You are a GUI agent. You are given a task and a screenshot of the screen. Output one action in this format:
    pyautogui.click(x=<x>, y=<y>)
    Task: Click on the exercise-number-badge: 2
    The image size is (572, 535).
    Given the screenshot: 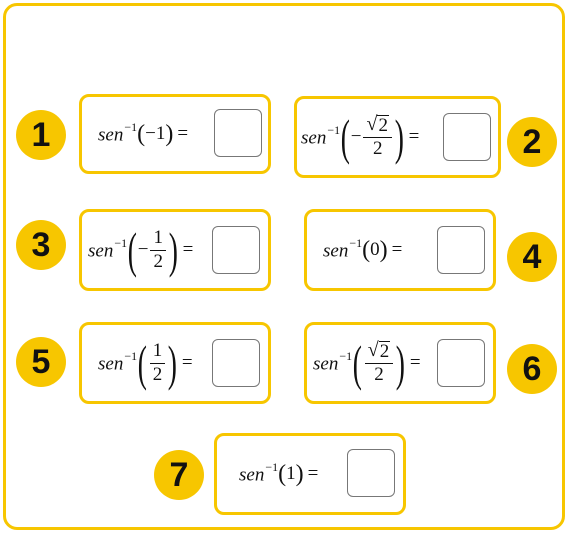 What is the action you would take?
    pyautogui.click(x=532, y=142)
    